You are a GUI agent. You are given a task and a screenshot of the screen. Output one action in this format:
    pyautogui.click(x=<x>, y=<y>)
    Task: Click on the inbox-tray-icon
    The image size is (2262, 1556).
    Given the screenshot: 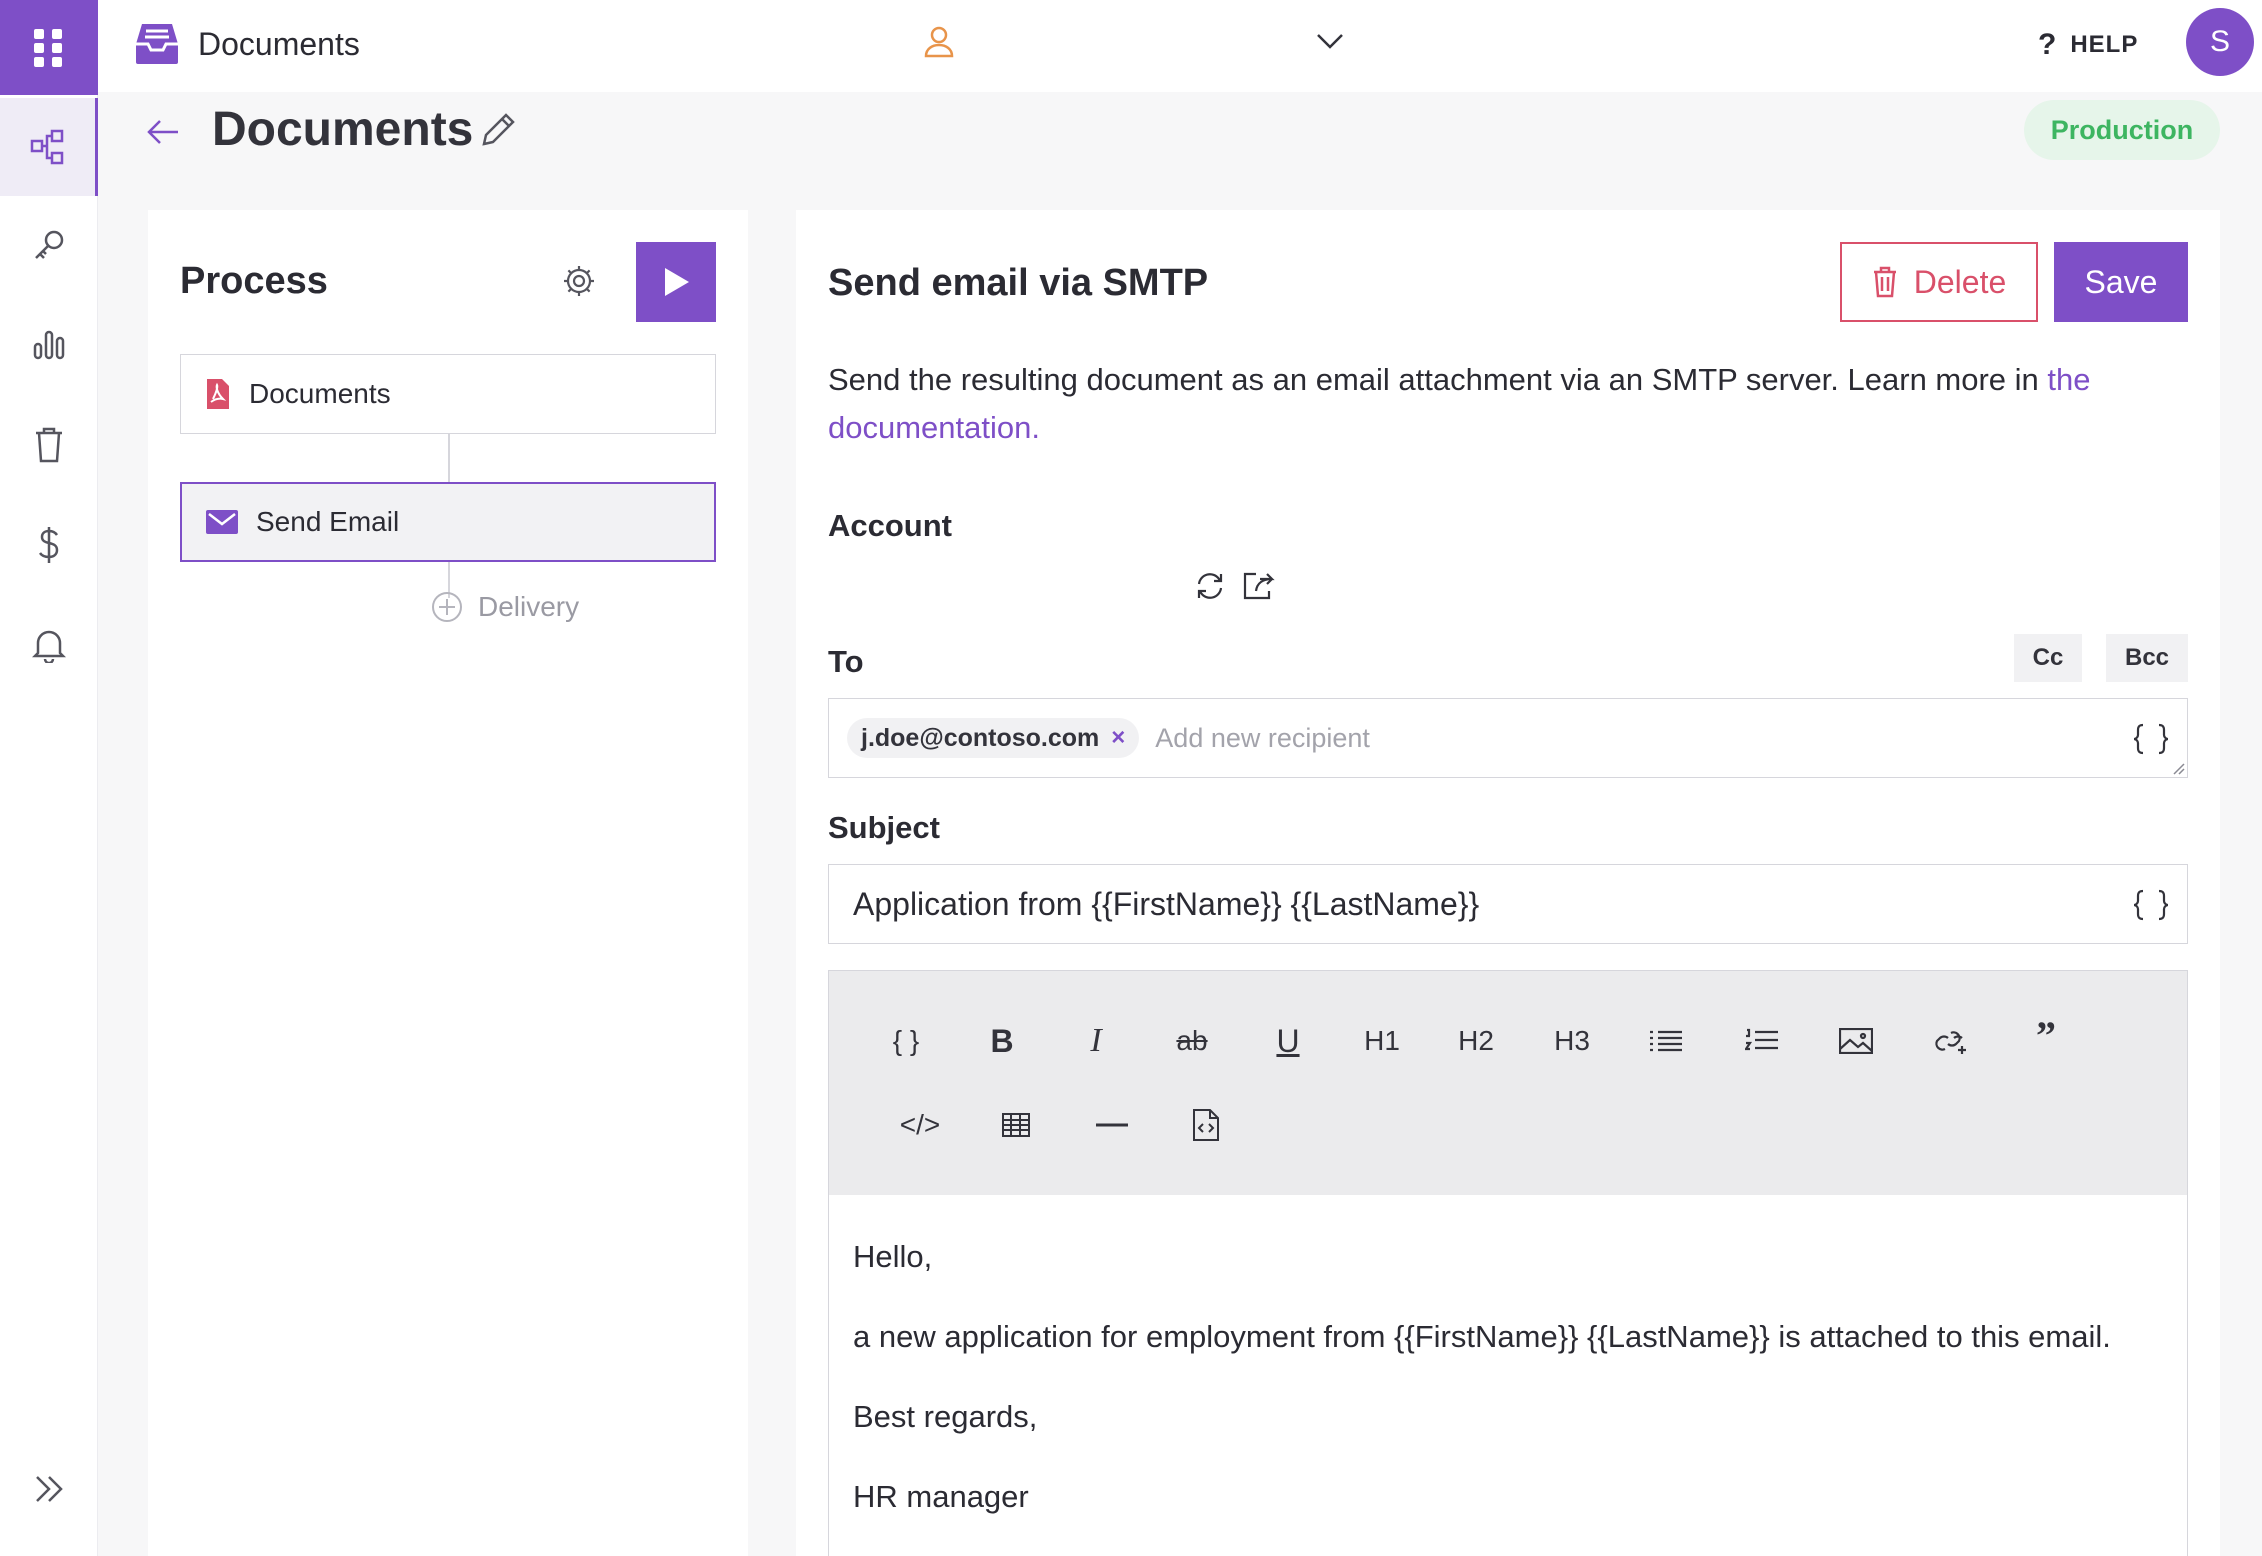 What is the action you would take?
    pyautogui.click(x=157, y=44)
    